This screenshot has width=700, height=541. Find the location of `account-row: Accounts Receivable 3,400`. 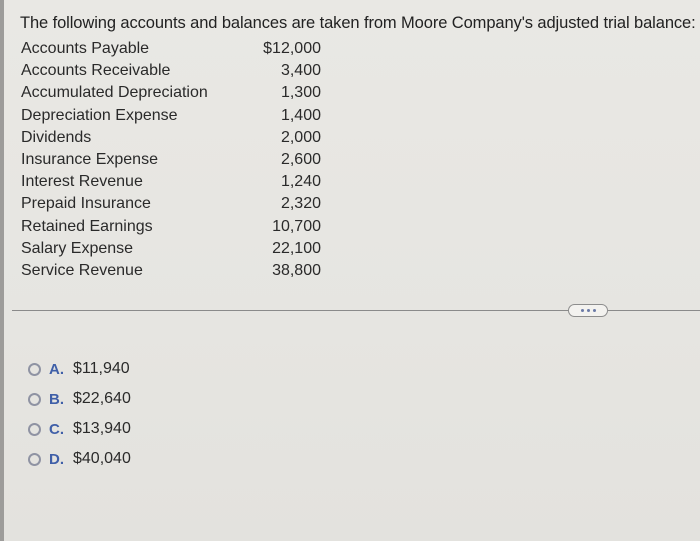

account-row: Accounts Receivable 3,400 is located at coordinates (171, 71).